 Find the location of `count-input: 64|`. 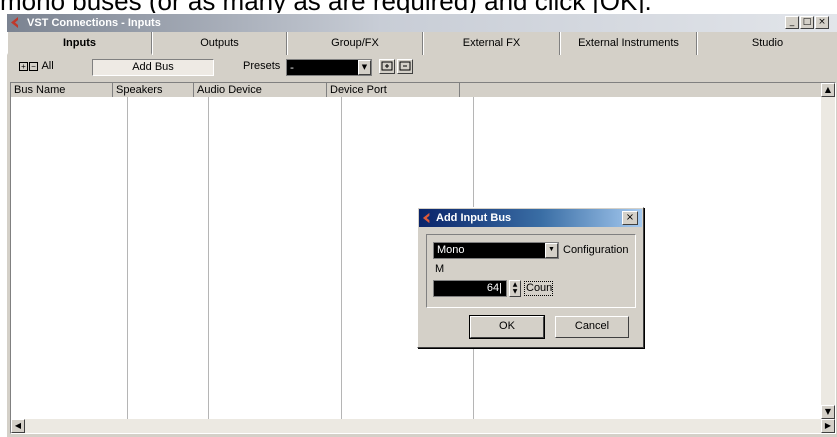

count-input: 64| is located at coordinates (470, 288).